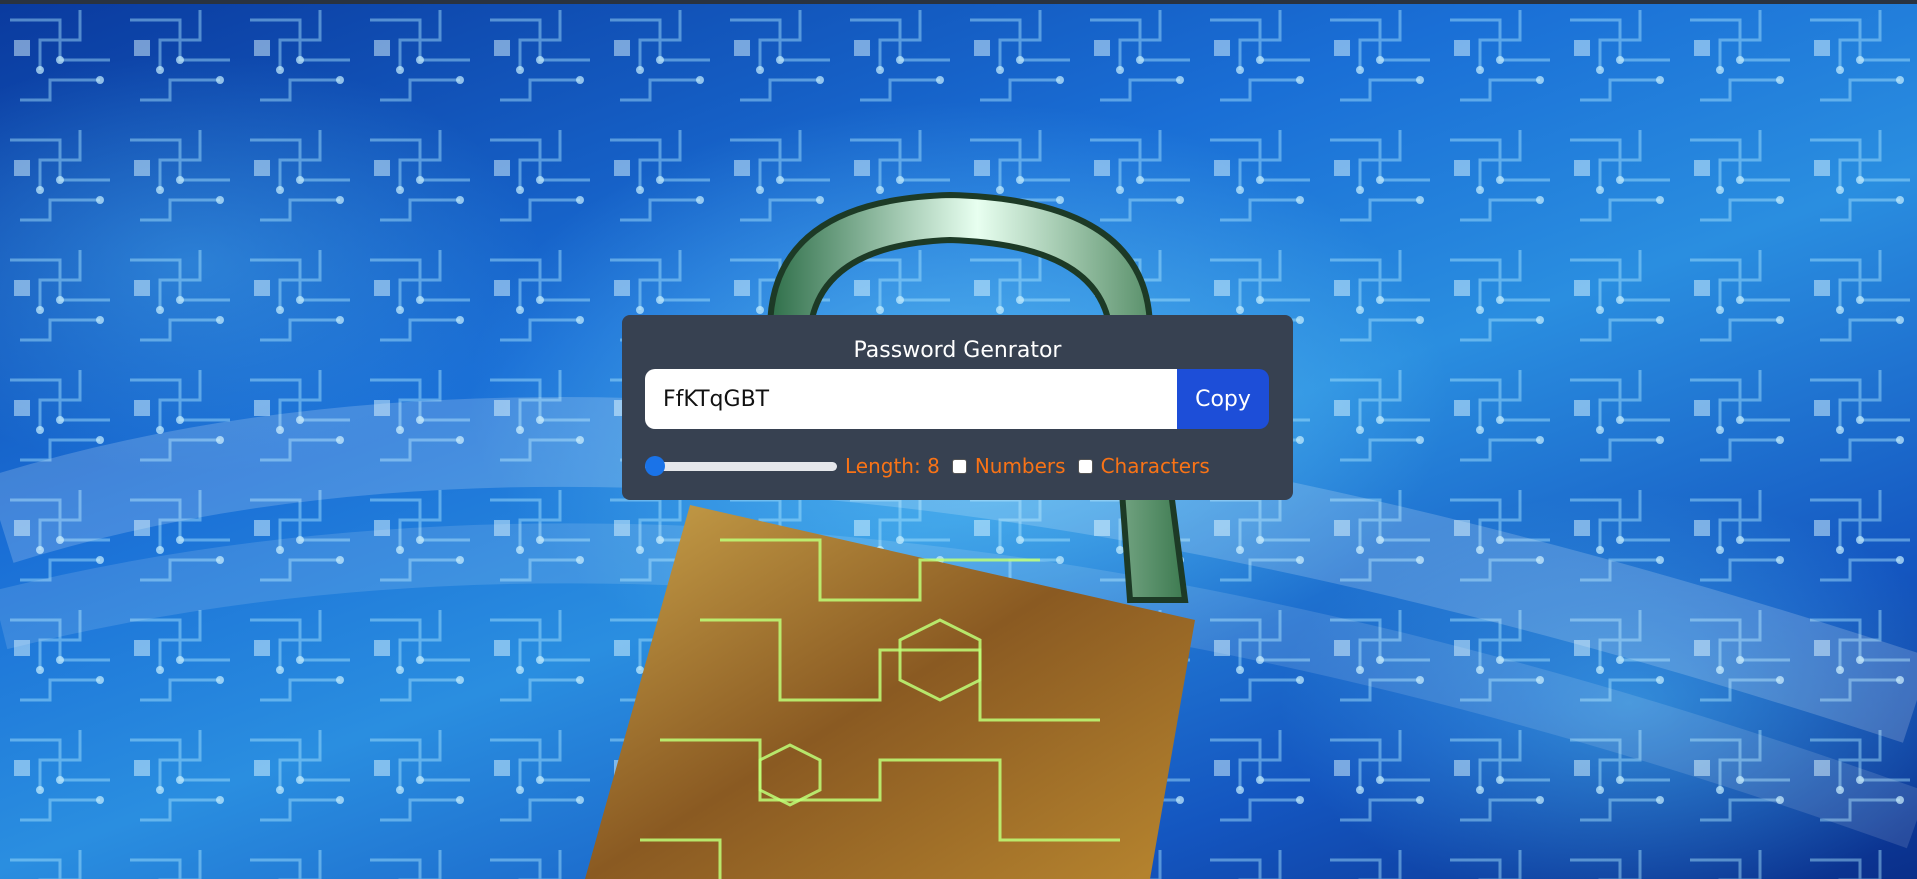 This screenshot has width=1917, height=879. I want to click on length-label: Length: 8, so click(892, 466).